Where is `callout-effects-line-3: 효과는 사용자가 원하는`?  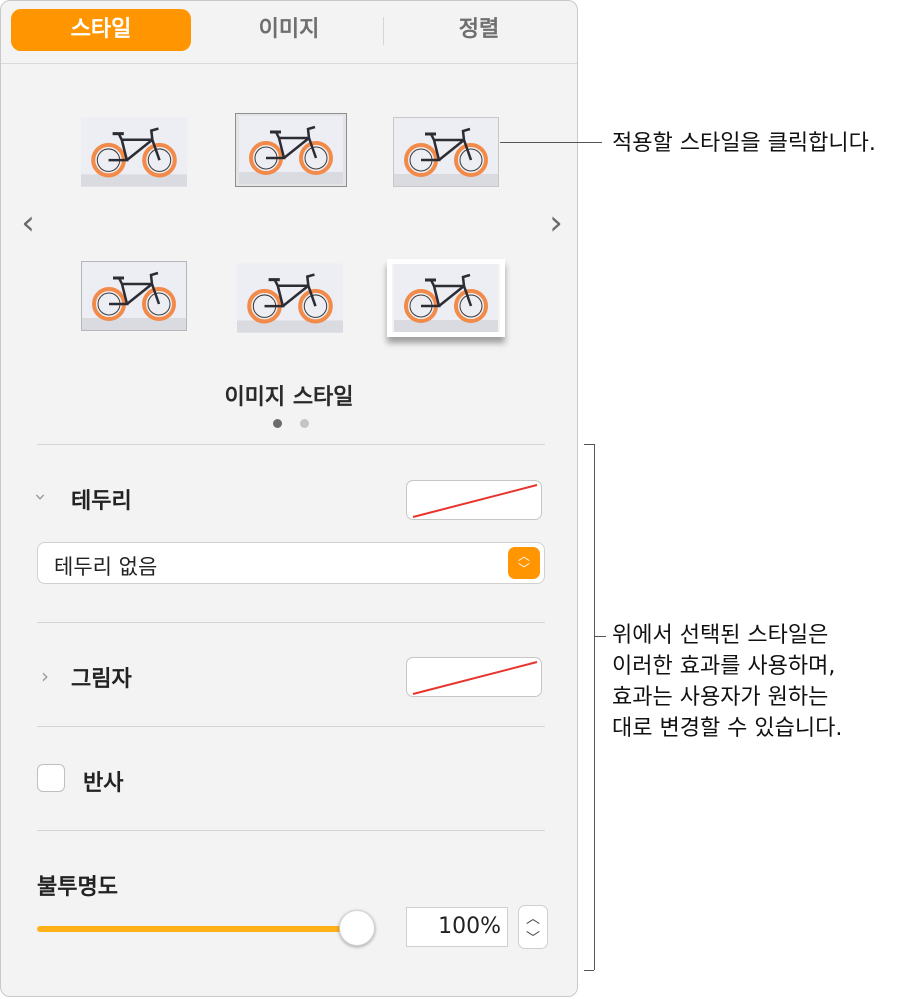
callout-effects-line-3: 효과는 사용자가 원하는 is located at coordinates (720, 697).